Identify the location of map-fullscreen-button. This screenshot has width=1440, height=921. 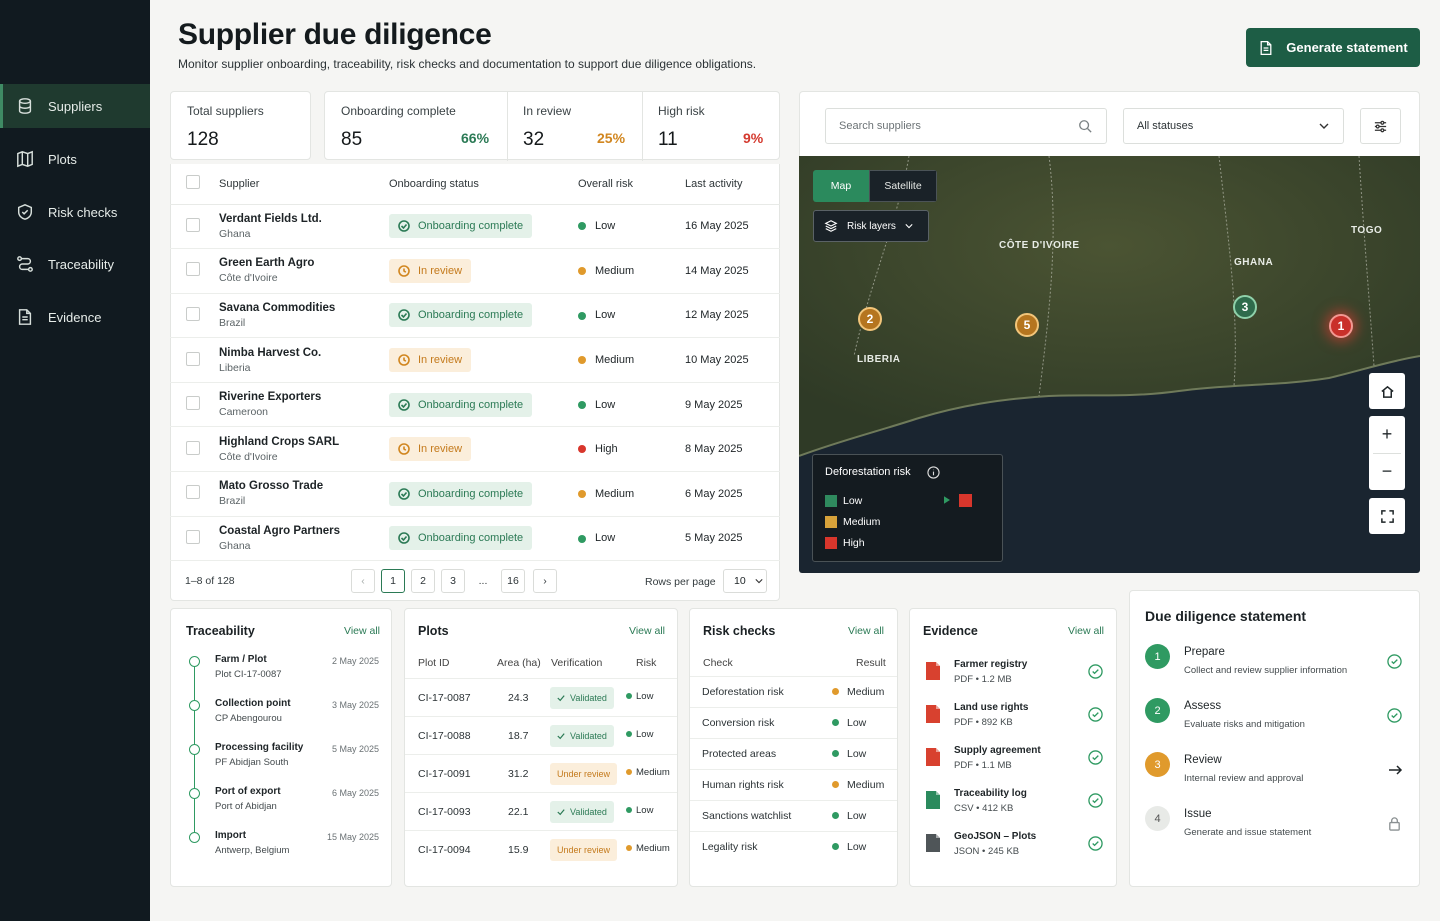
(1387, 516).